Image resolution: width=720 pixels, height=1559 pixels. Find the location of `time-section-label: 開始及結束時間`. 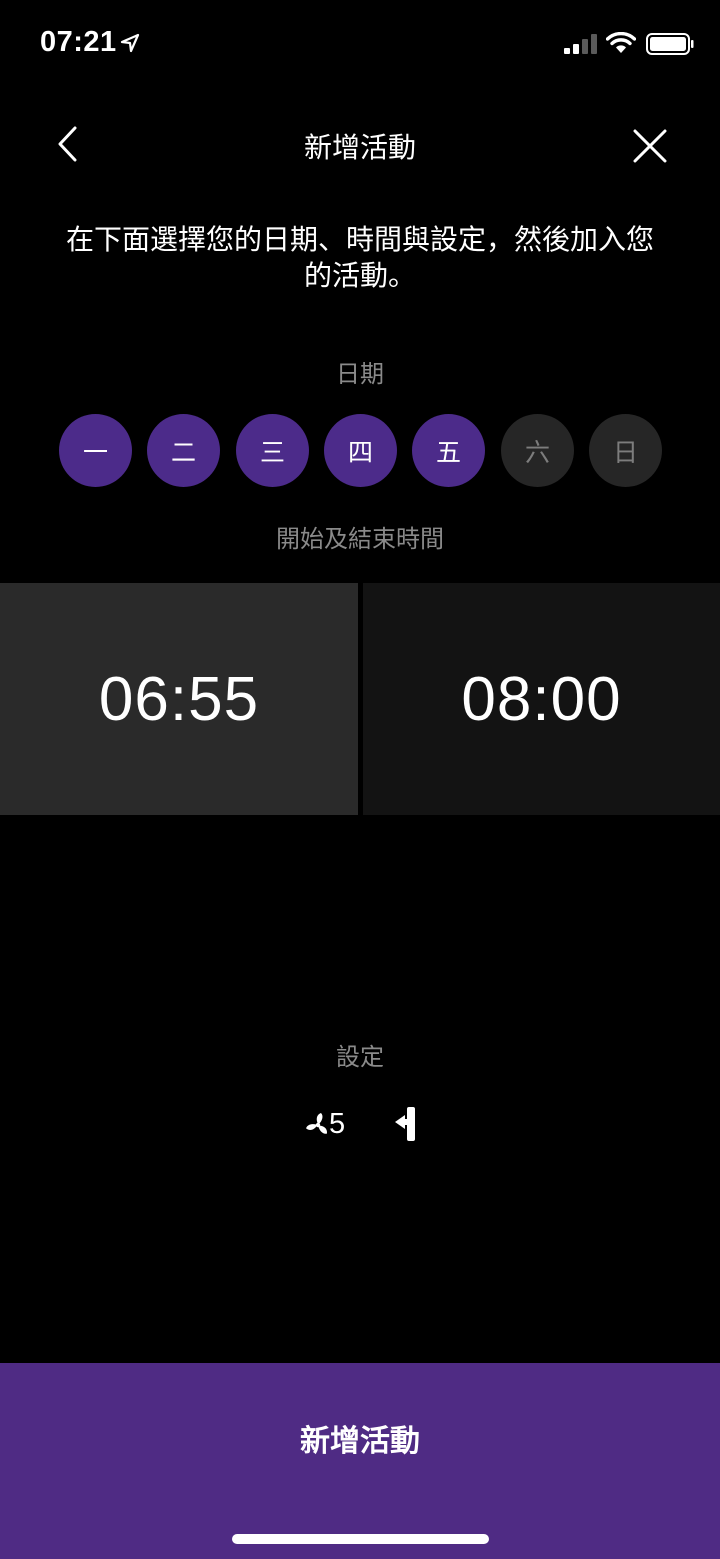

time-section-label: 開始及結束時間 is located at coordinates (360, 539).